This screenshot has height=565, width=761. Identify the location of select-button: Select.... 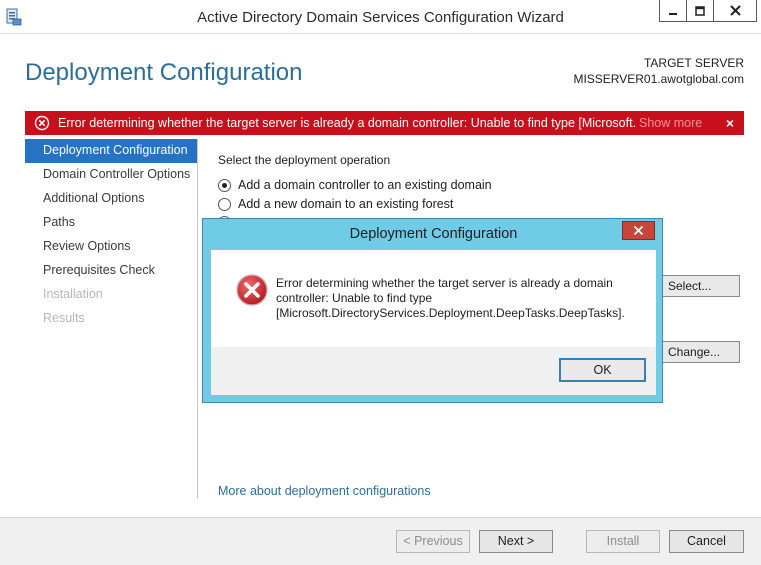
(701, 286).